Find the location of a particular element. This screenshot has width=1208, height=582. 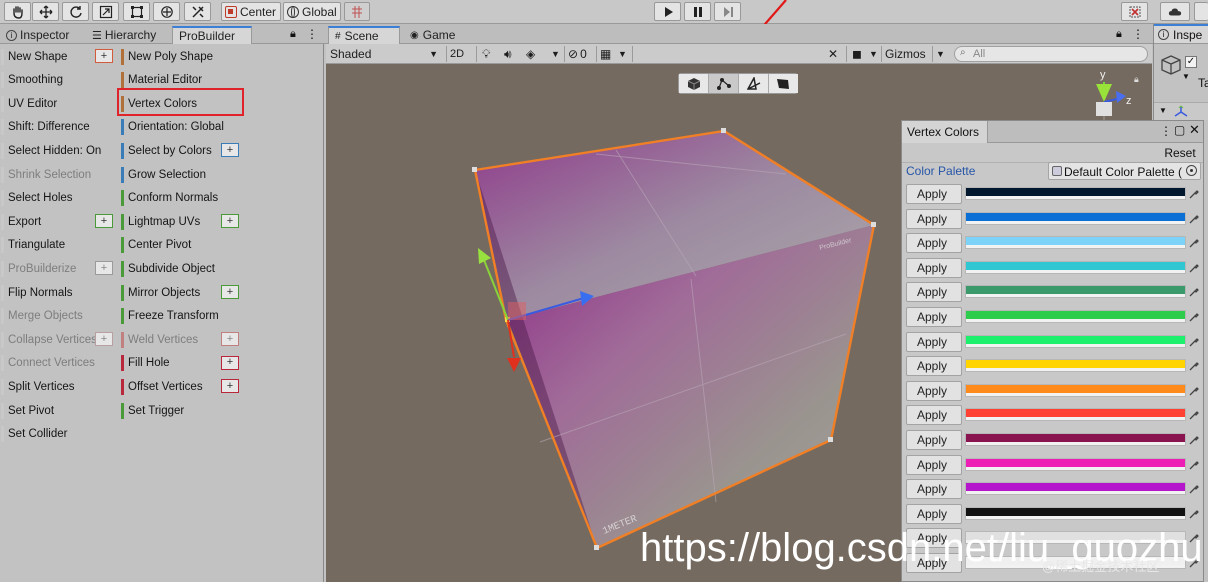

probuilder-action-shift-difference: Shift: Difference is located at coordinates (45, 127).